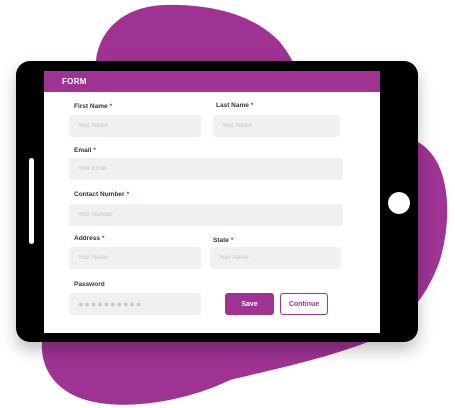 This screenshot has width=455, height=408. I want to click on last-name-input, so click(276, 126).